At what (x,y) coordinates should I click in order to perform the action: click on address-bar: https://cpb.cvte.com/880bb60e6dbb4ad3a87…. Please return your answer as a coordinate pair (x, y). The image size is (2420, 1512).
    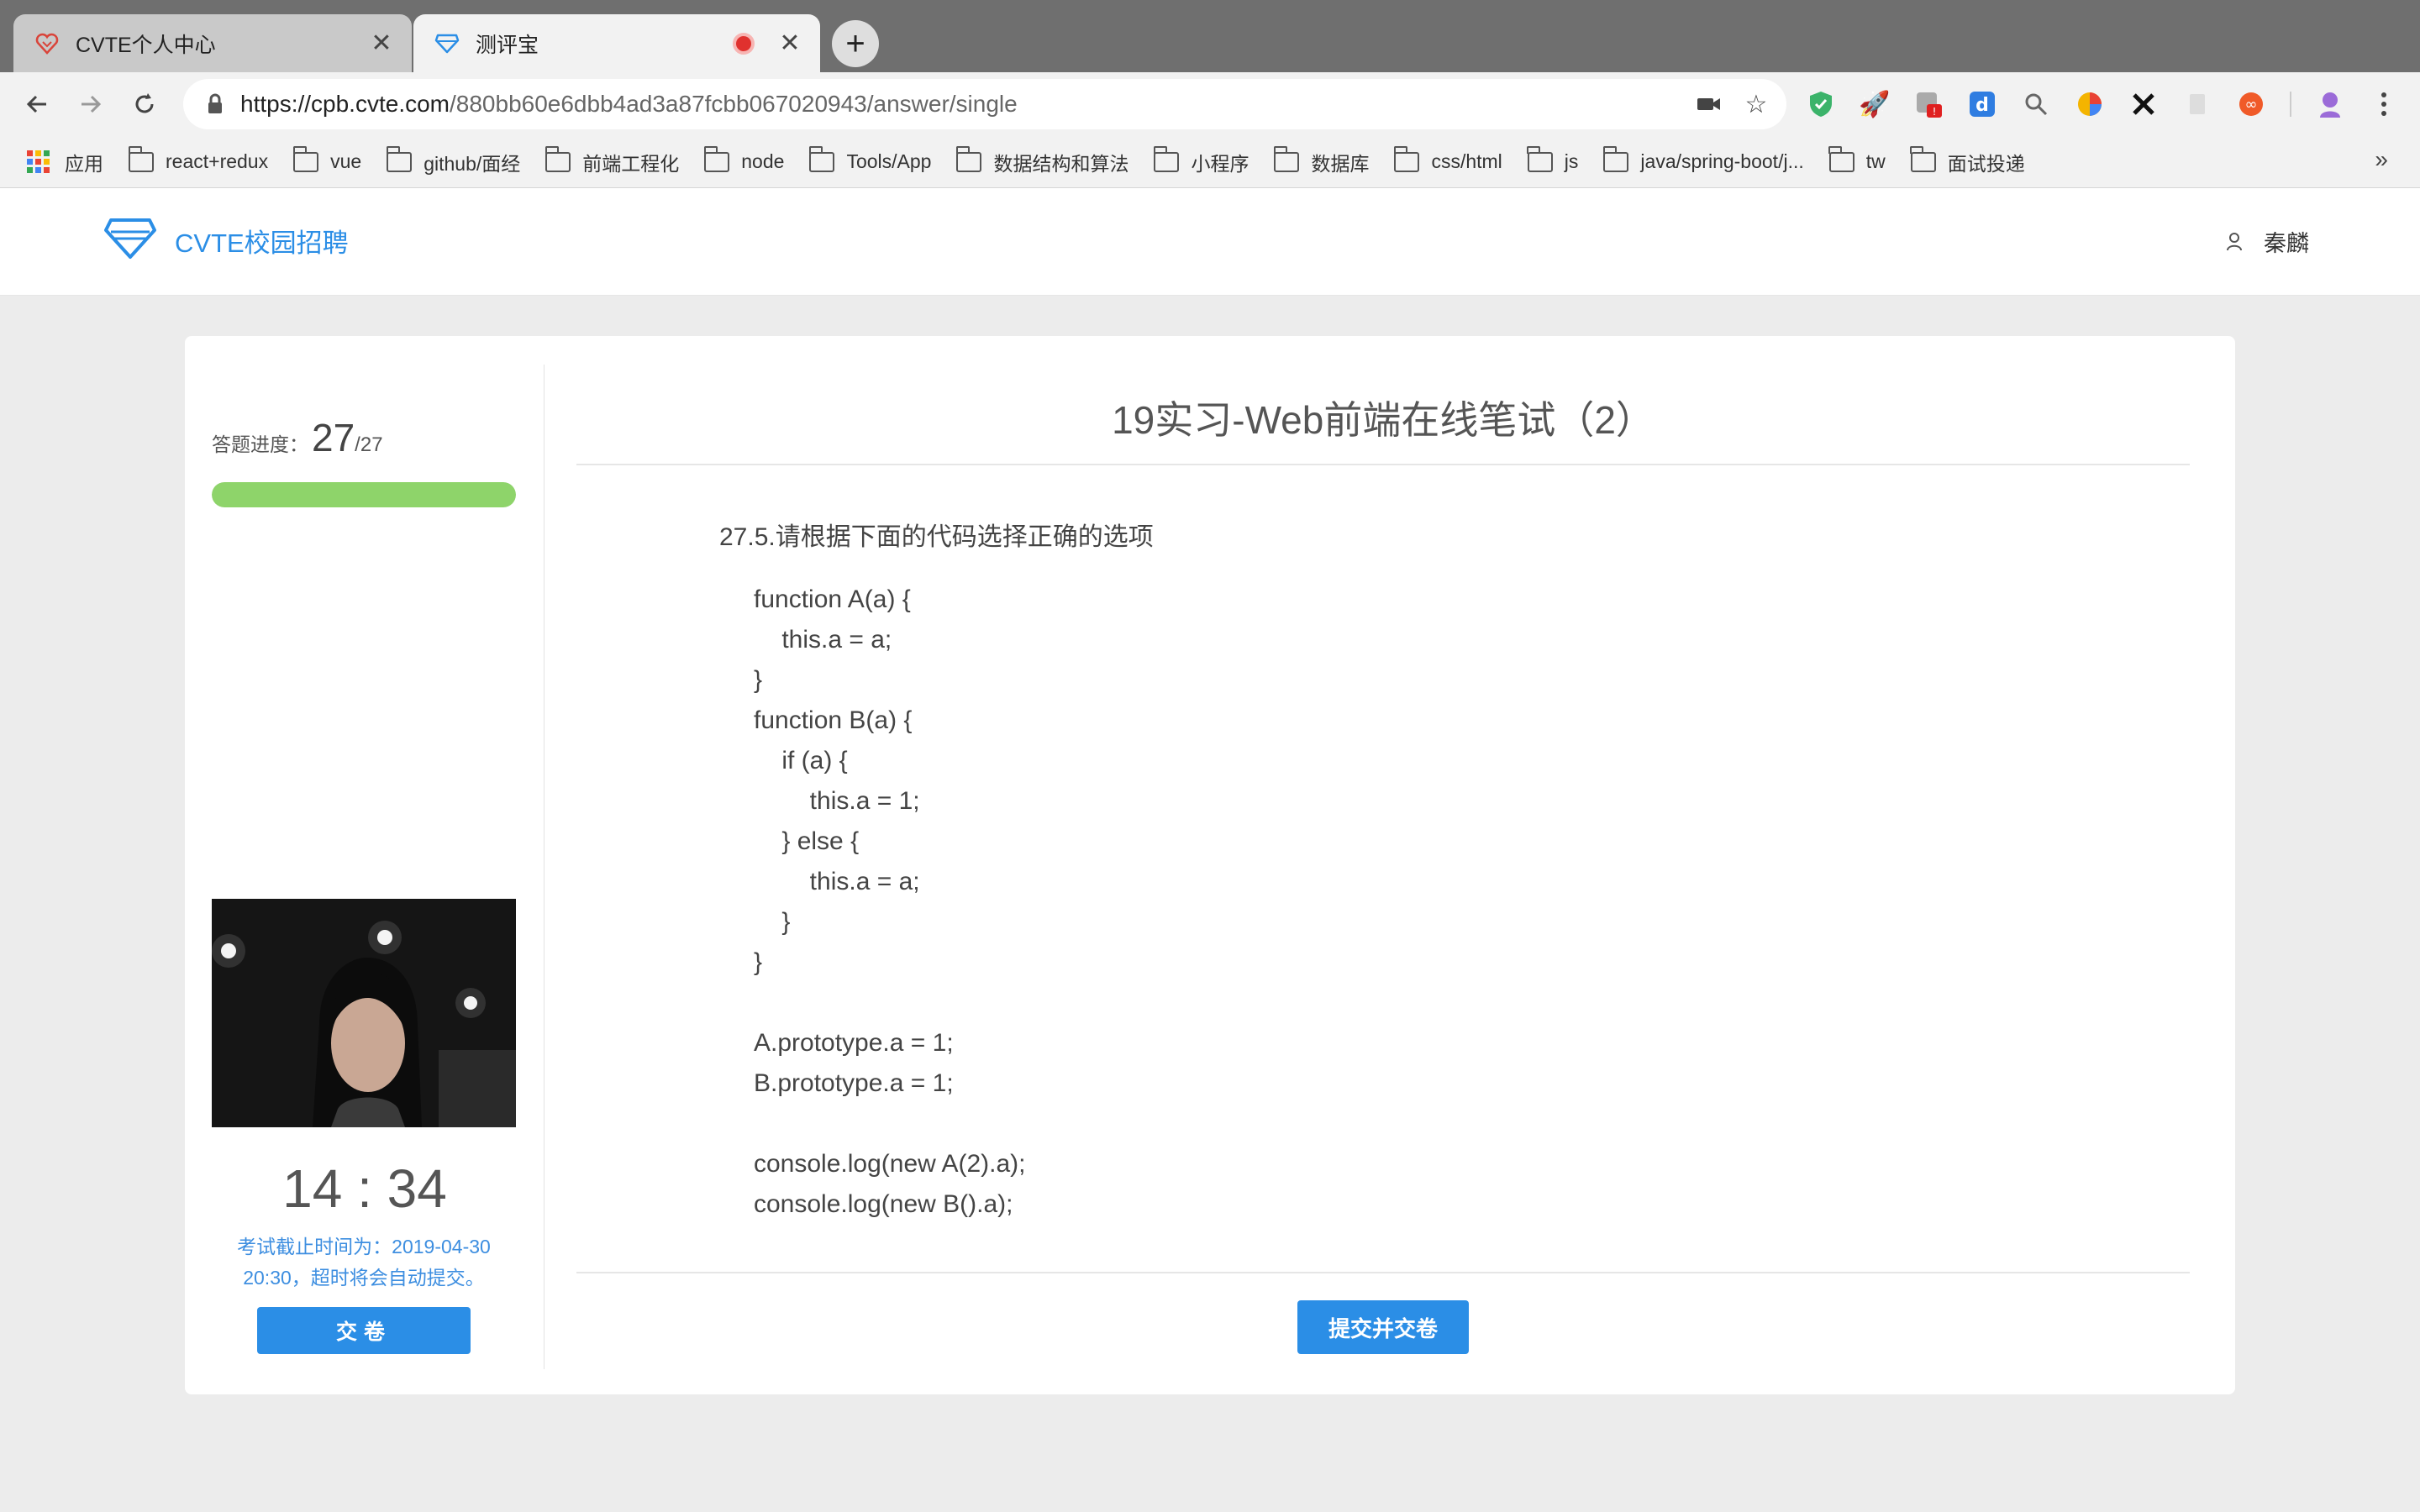
    Looking at the image, I should click on (985, 104).